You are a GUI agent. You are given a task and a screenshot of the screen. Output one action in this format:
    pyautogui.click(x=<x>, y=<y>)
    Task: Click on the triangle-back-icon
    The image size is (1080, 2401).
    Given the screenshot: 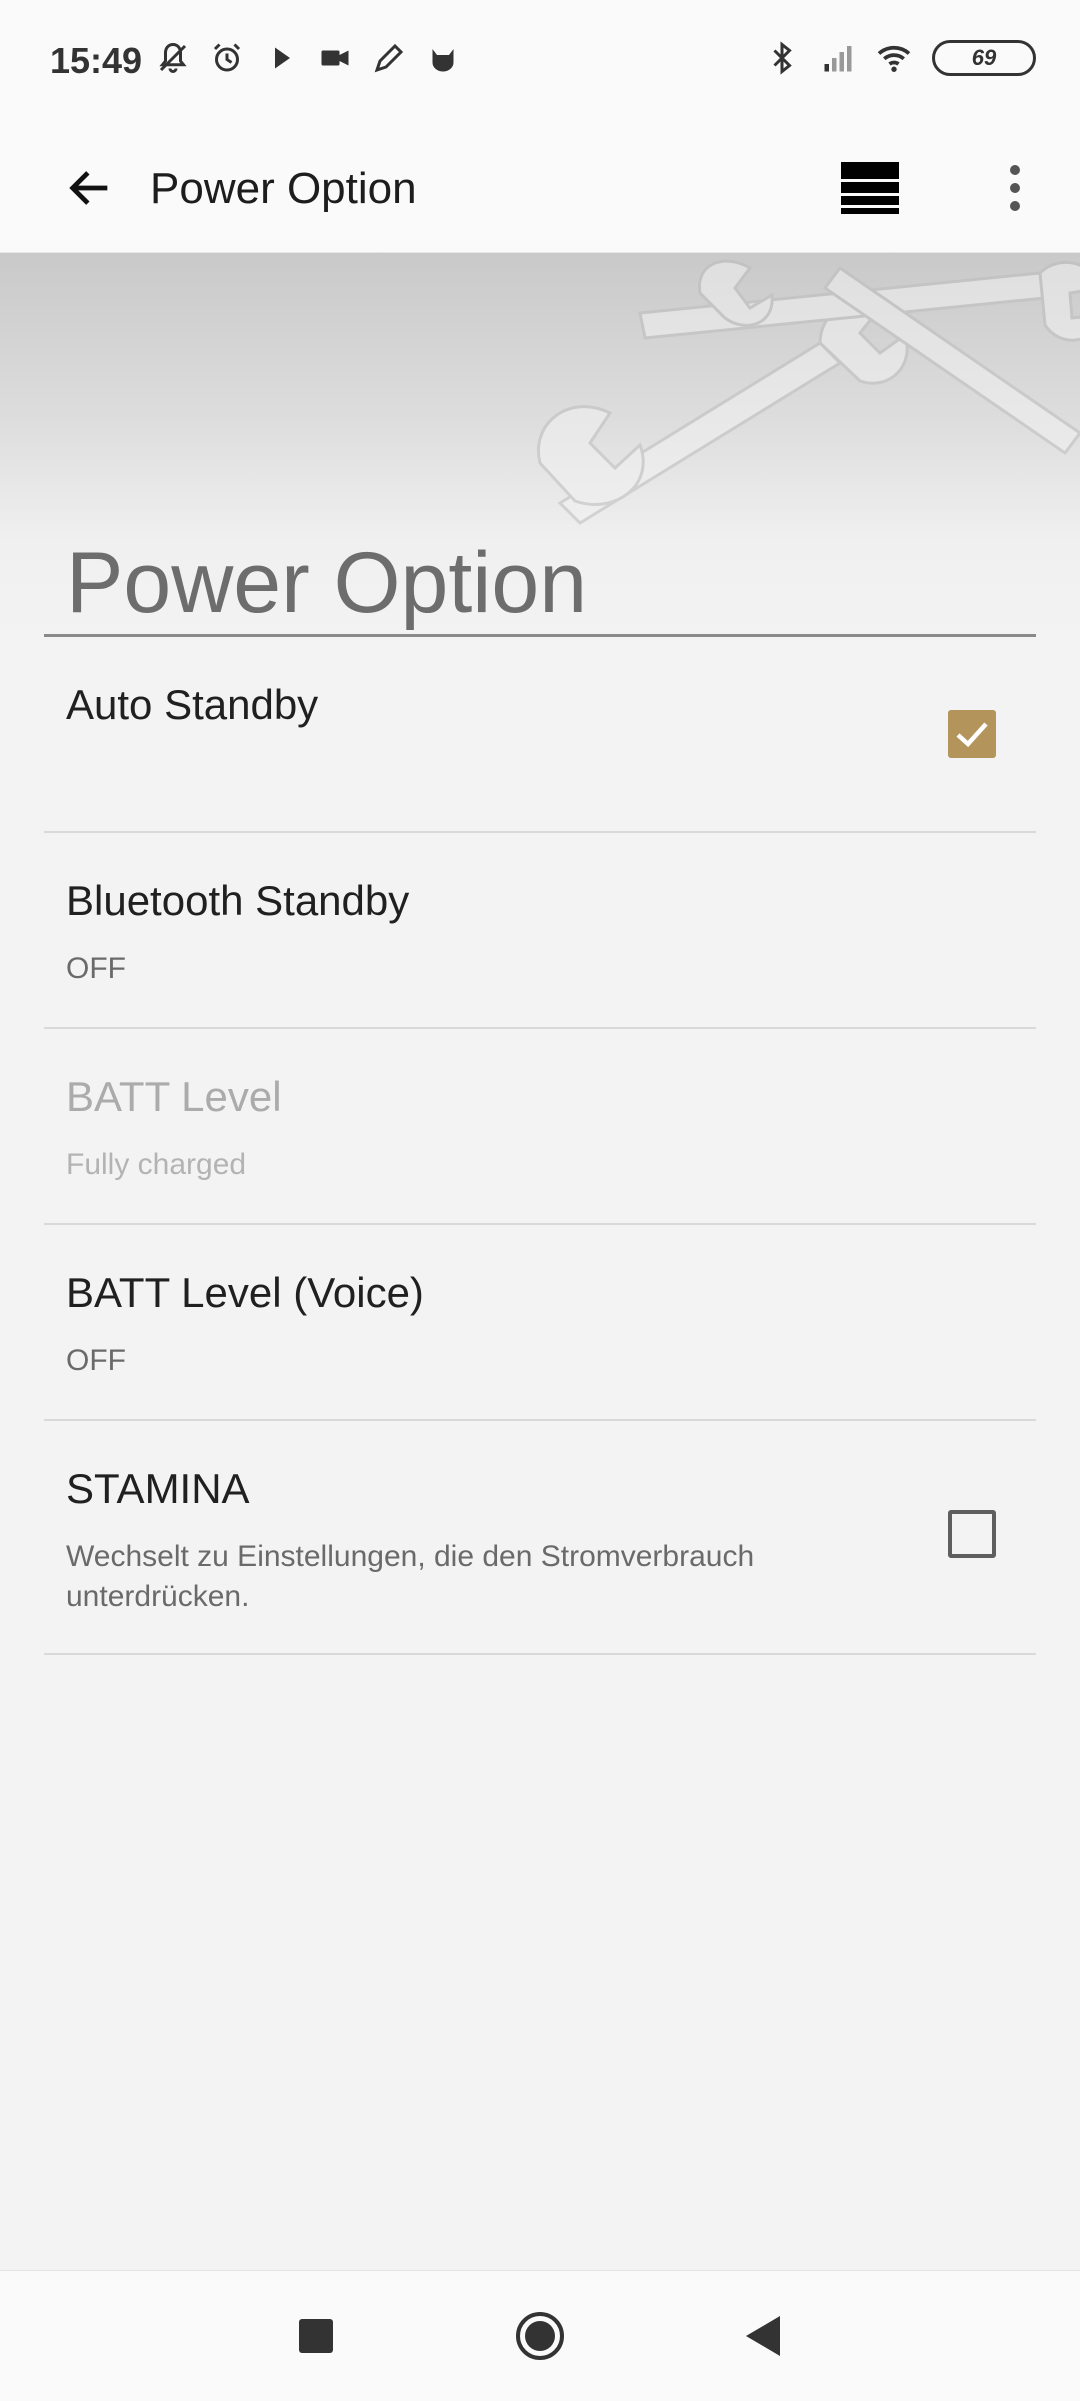 What is the action you would take?
    pyautogui.click(x=763, y=2336)
    